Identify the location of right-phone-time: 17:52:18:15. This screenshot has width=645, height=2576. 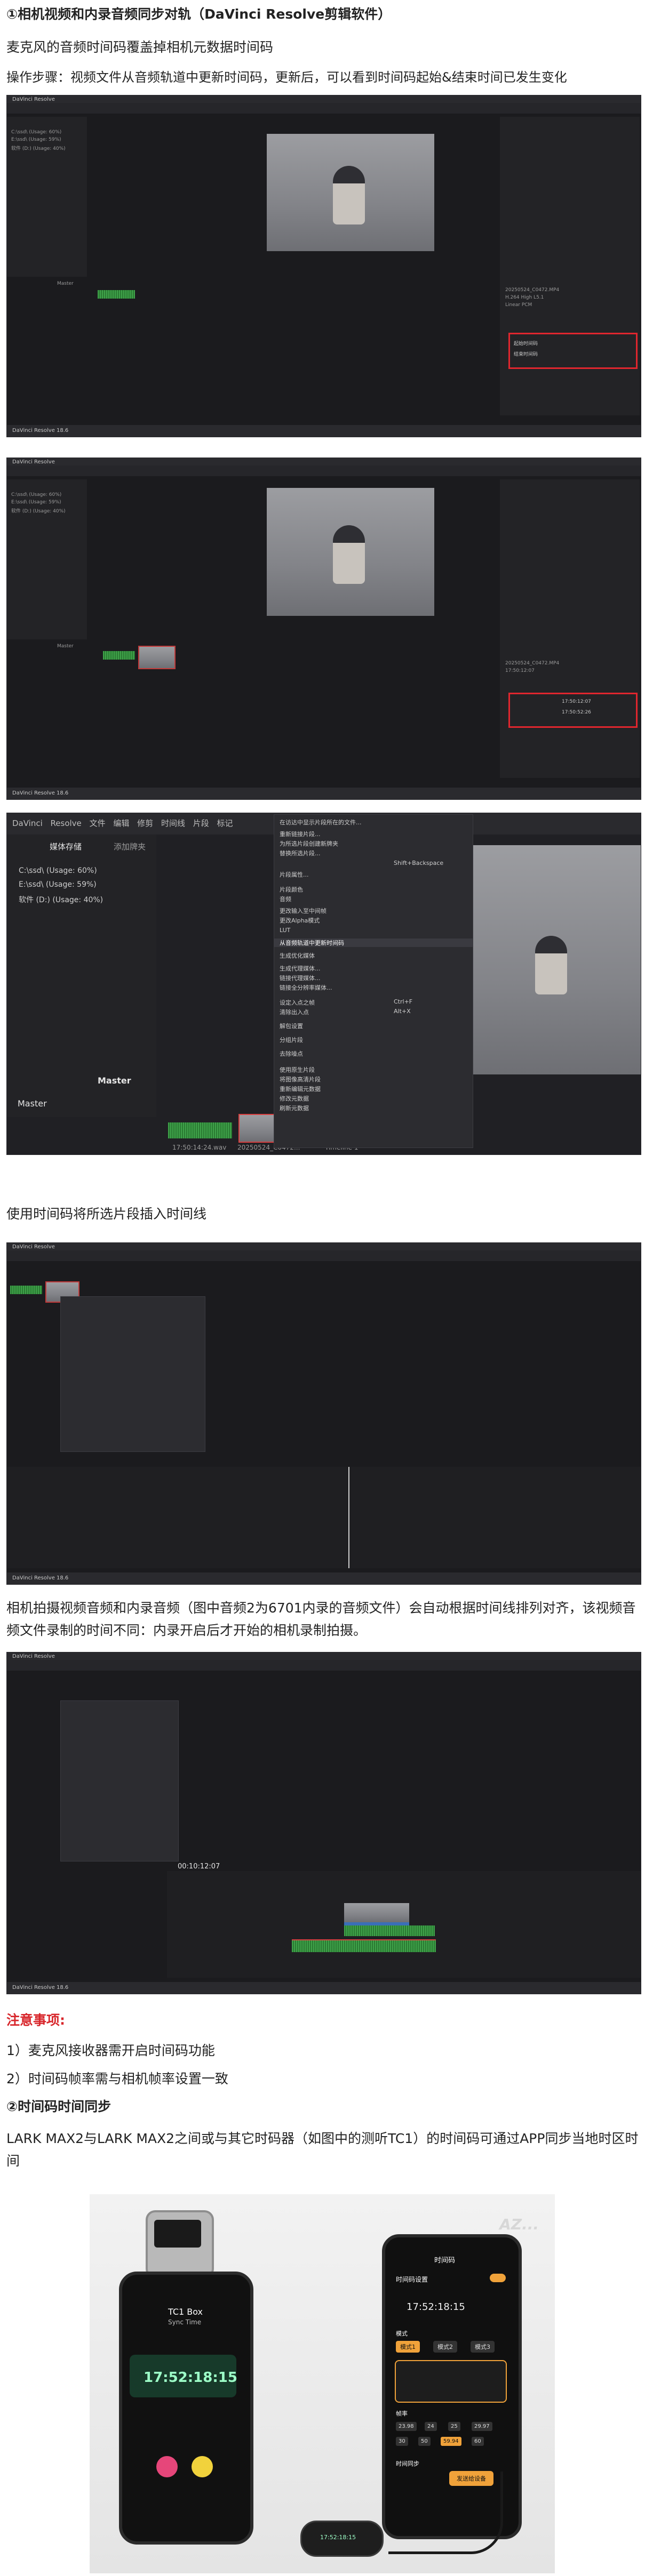
(436, 2307).